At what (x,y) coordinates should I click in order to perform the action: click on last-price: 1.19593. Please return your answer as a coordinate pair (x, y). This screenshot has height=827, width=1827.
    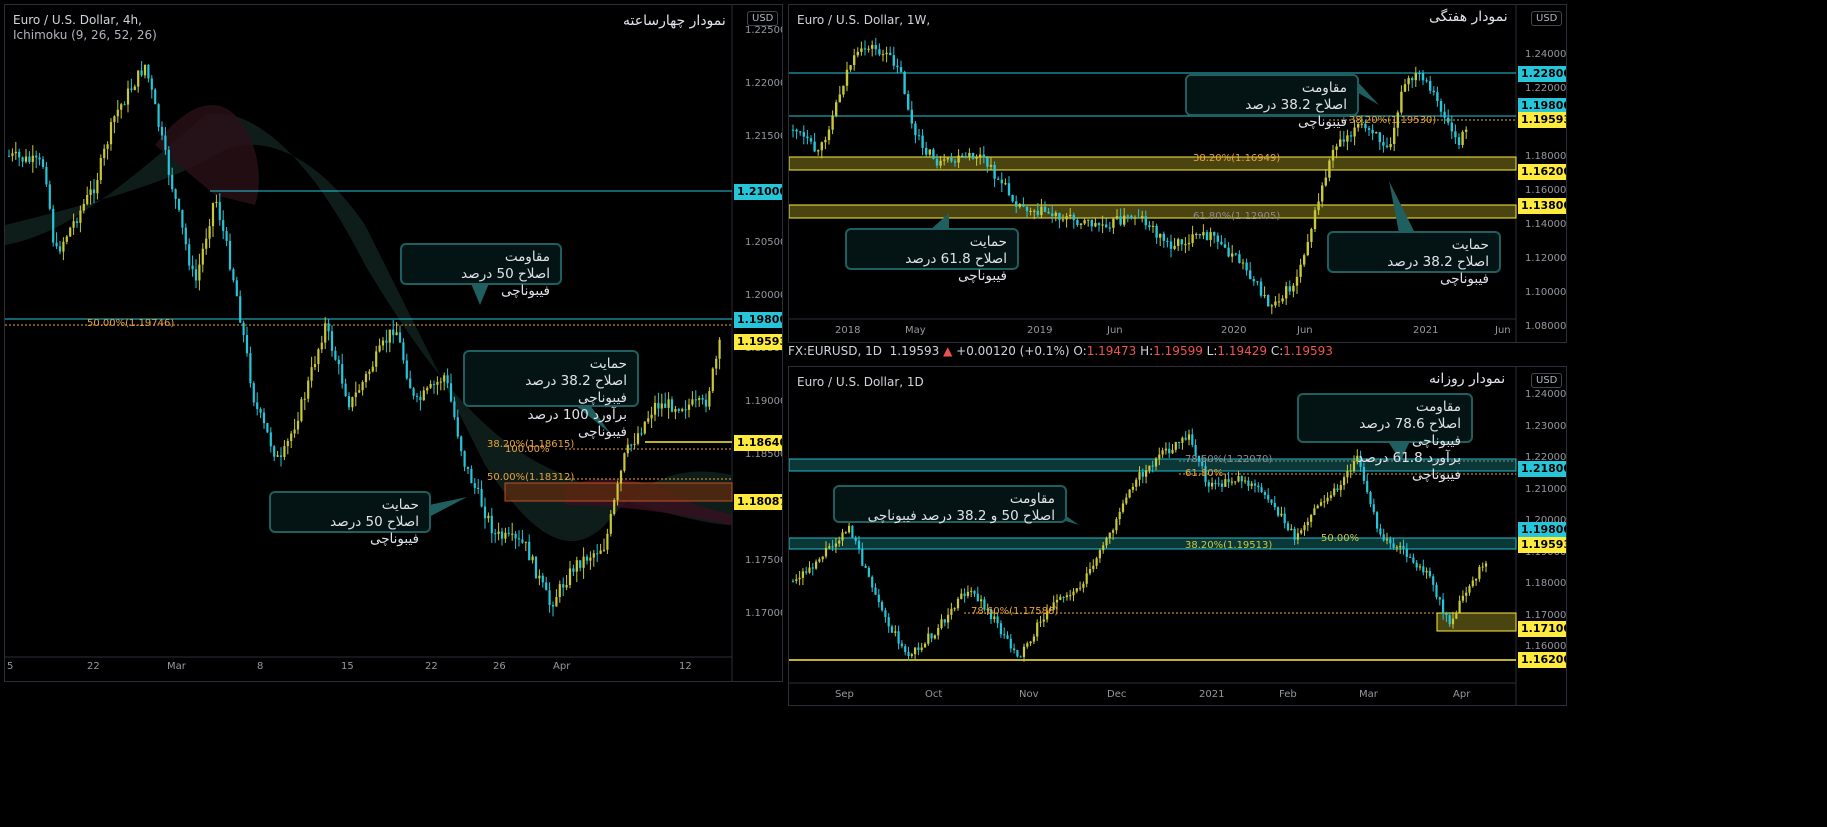
    Looking at the image, I should click on (914, 351).